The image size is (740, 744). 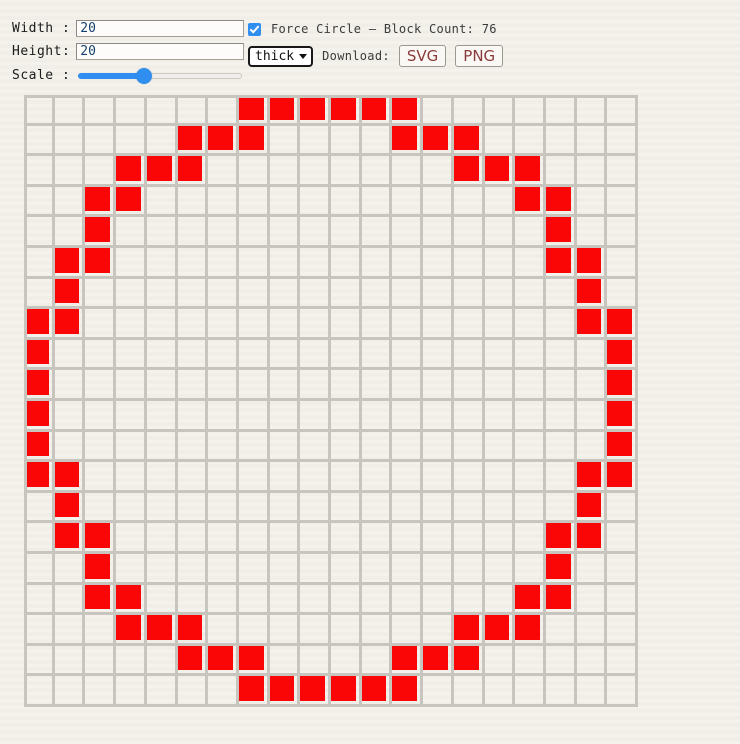 What do you see at coordinates (281, 56) in the screenshot?
I see `thickness-select: thick` at bounding box center [281, 56].